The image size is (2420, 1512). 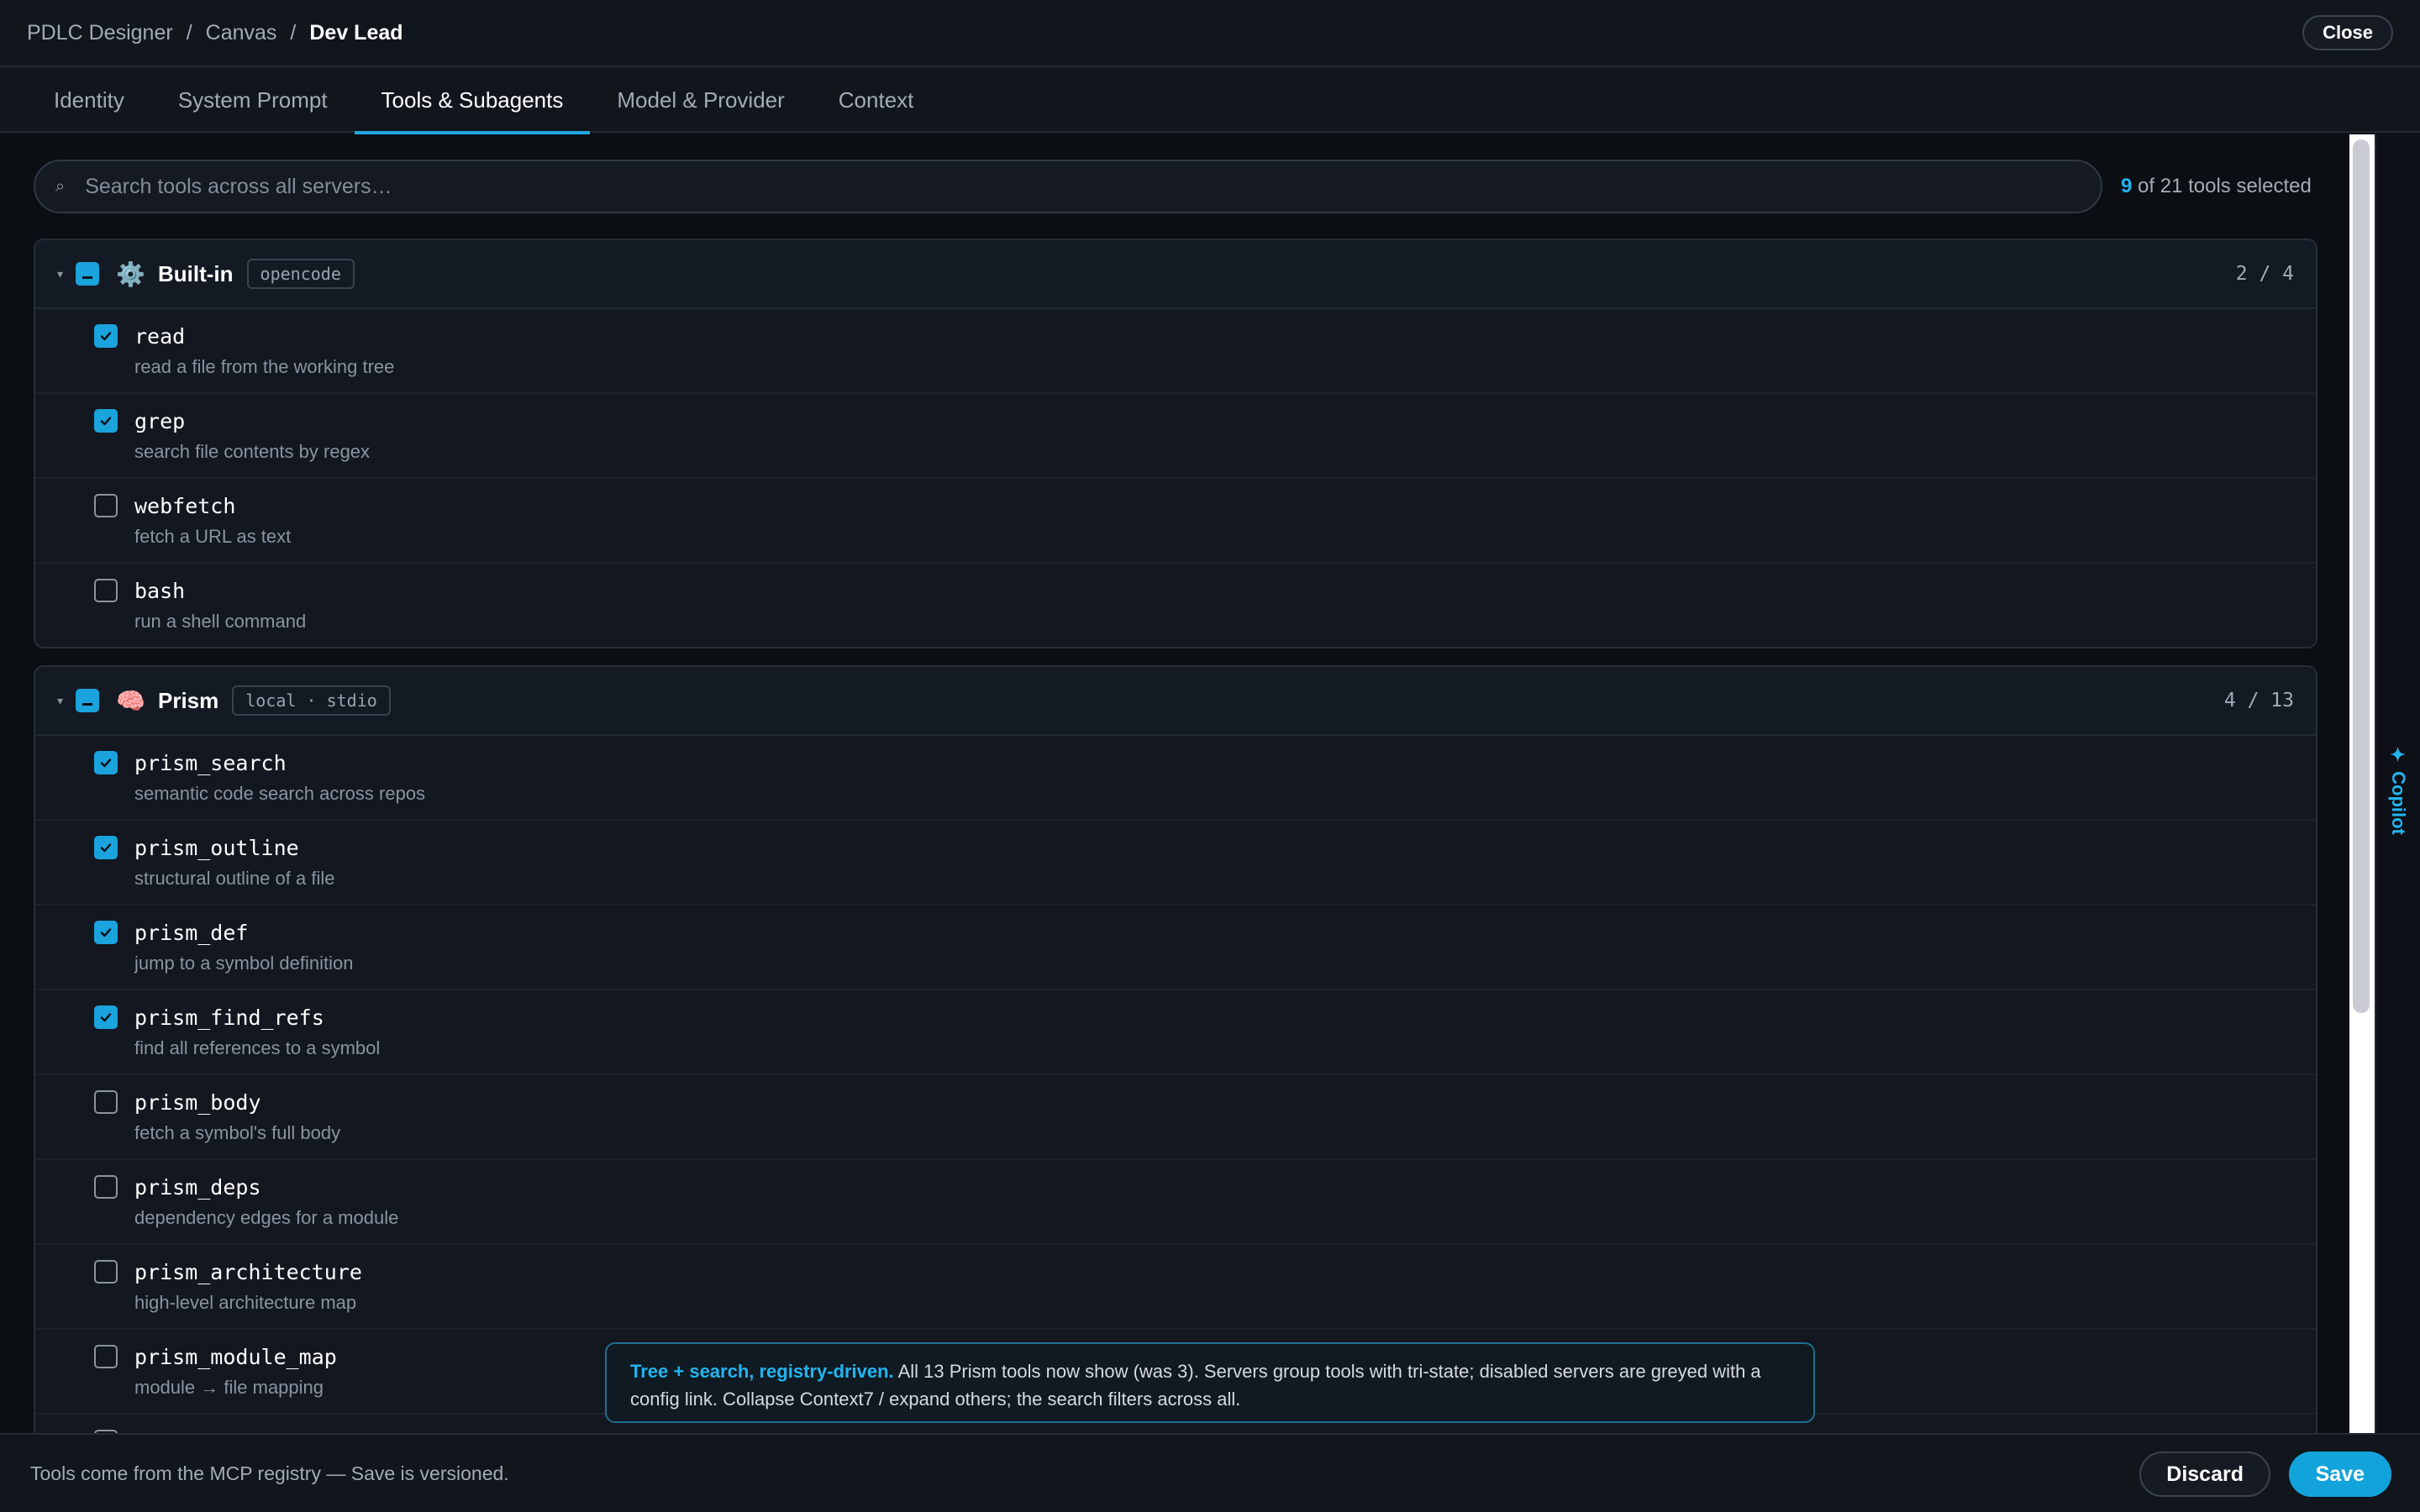 What do you see at coordinates (246, 1302) in the screenshot?
I see `tool-description: high-level architecture map` at bounding box center [246, 1302].